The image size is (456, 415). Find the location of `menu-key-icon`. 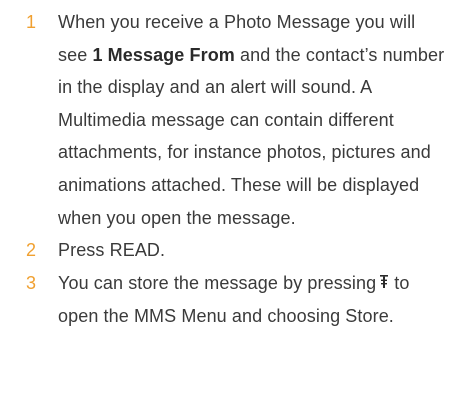

menu-key-icon is located at coordinates (384, 282).